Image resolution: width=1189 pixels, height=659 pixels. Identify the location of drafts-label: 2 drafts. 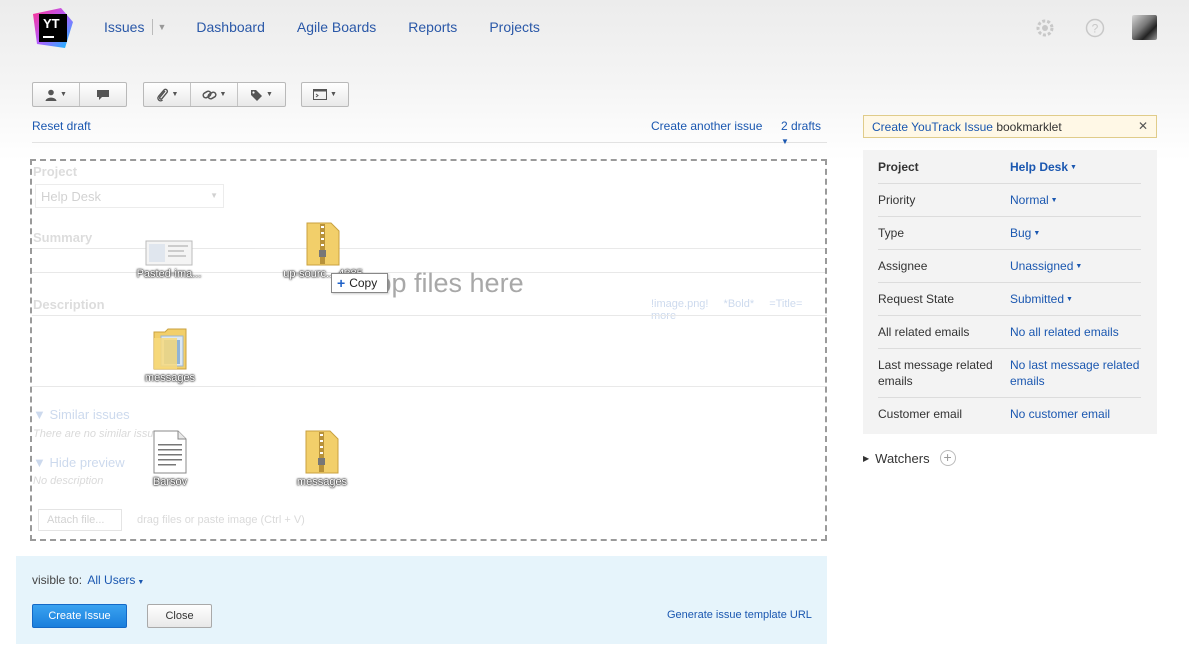
(801, 126).